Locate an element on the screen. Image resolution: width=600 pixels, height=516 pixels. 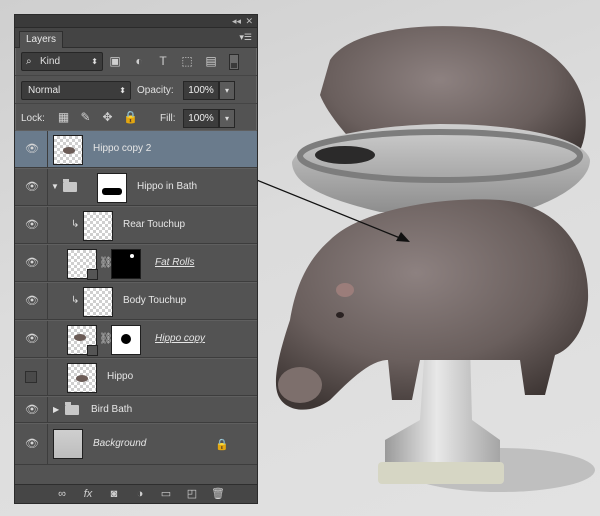
layer-name: Body Touchup is located at coordinates (155, 300).